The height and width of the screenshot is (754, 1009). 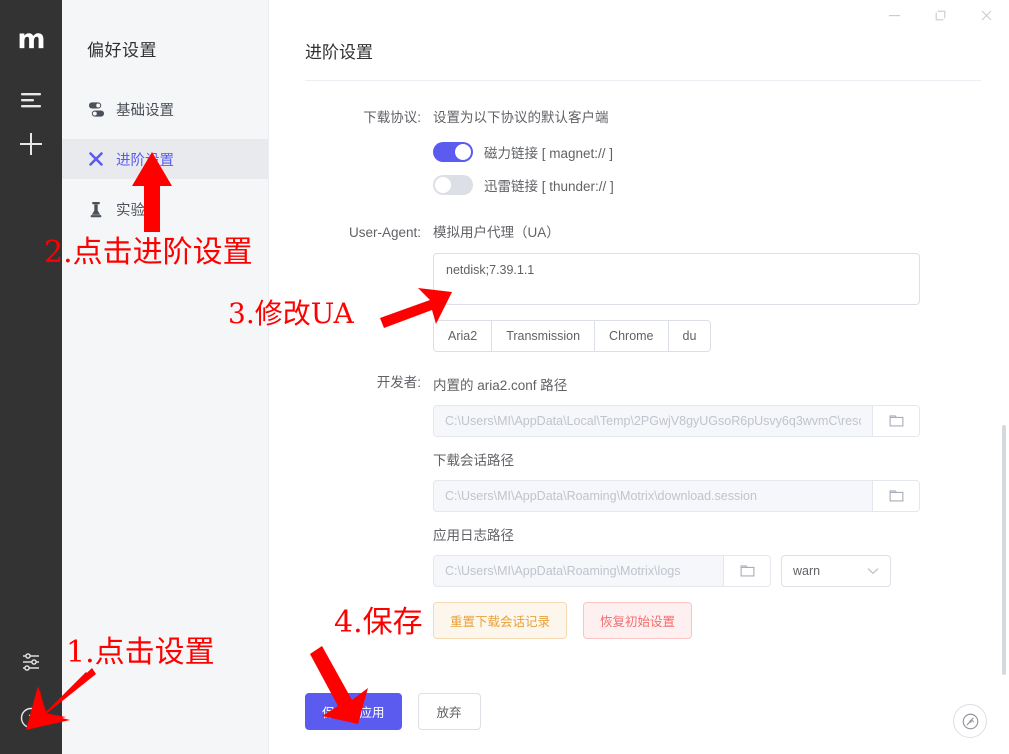 I want to click on thunder-toggle-label: 迅雷链接 [ thunder:// ], so click(x=549, y=186).